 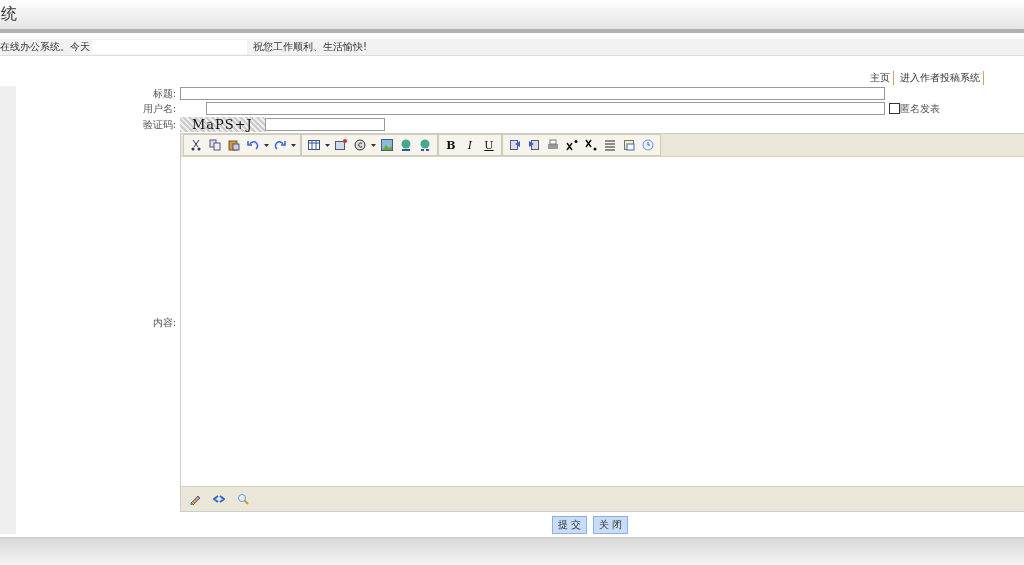 I want to click on notice-text: 在线办公系统。今天, so click(x=45, y=47).